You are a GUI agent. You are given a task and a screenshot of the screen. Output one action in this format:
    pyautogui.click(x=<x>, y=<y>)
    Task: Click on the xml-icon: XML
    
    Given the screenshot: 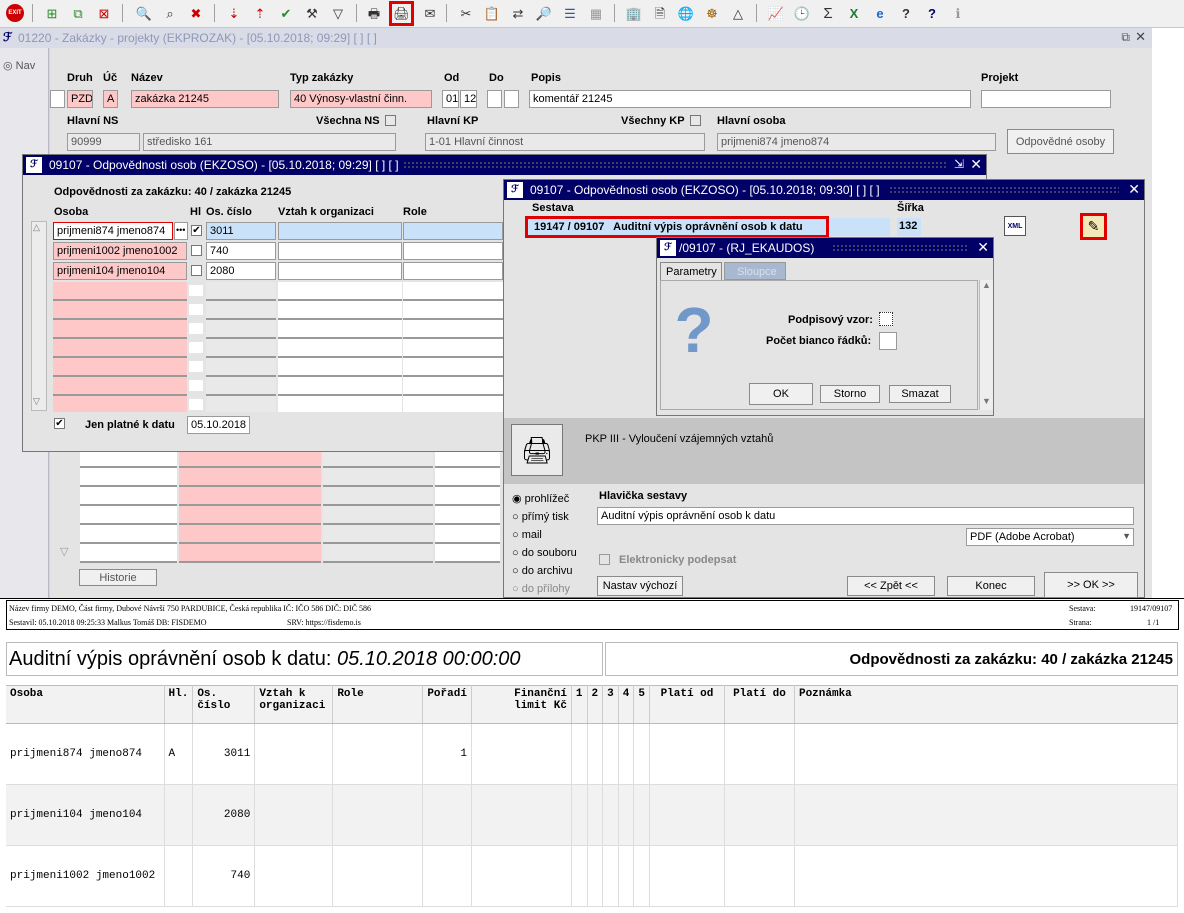 What is the action you would take?
    pyautogui.click(x=1015, y=226)
    